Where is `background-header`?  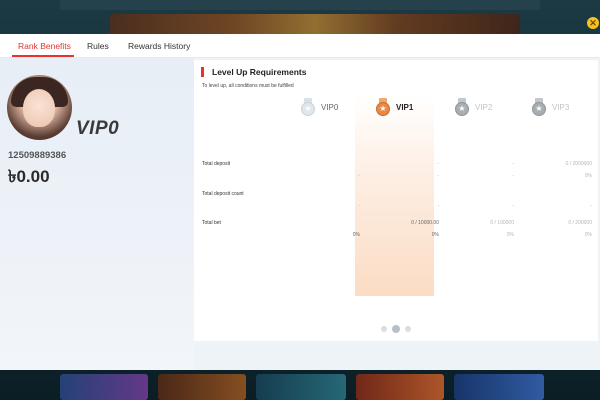 background-header is located at coordinates (300, 5).